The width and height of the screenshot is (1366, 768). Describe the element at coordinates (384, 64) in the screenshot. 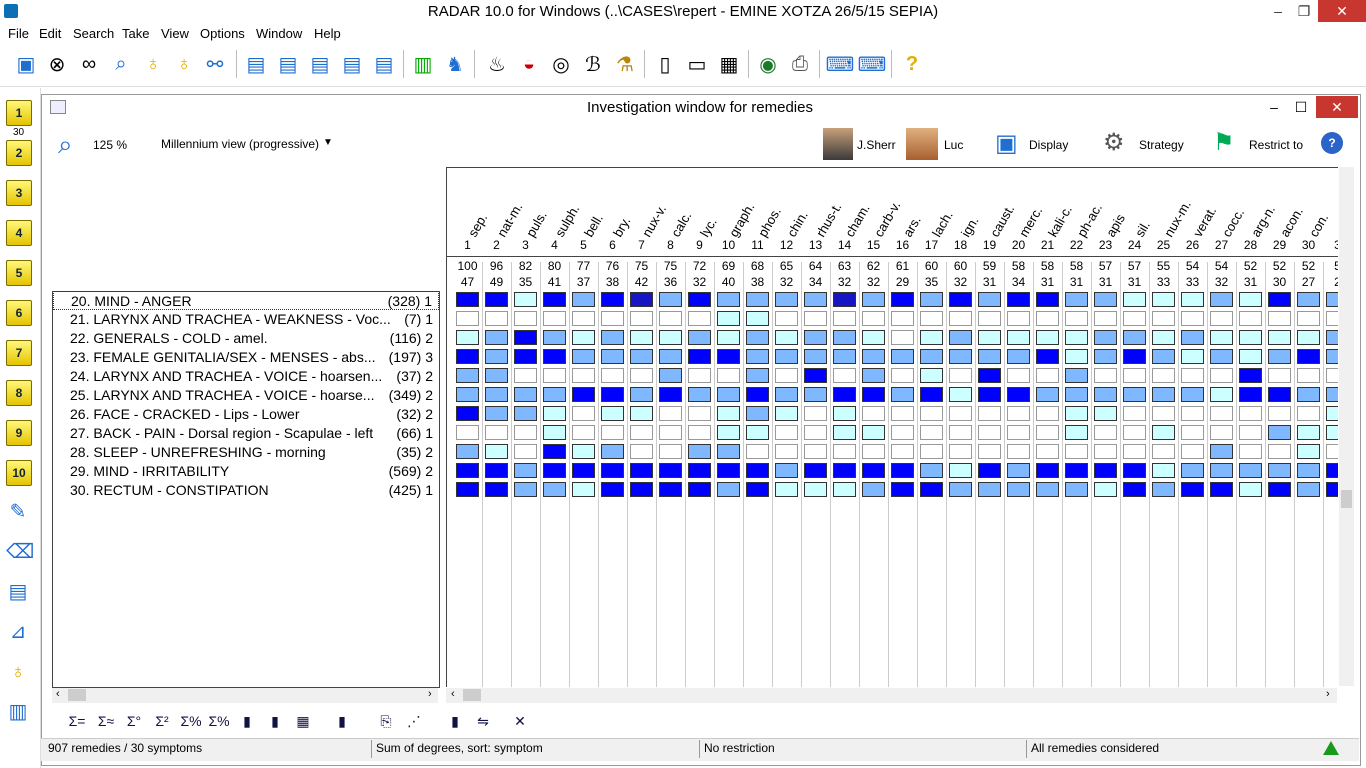

I see `take-5-icon: ▤` at that location.